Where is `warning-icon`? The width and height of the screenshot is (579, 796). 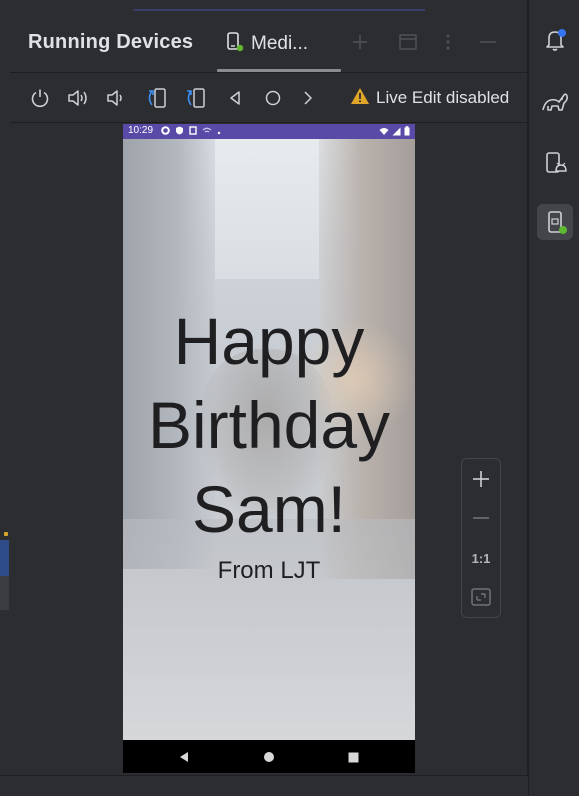 warning-icon is located at coordinates (360, 98).